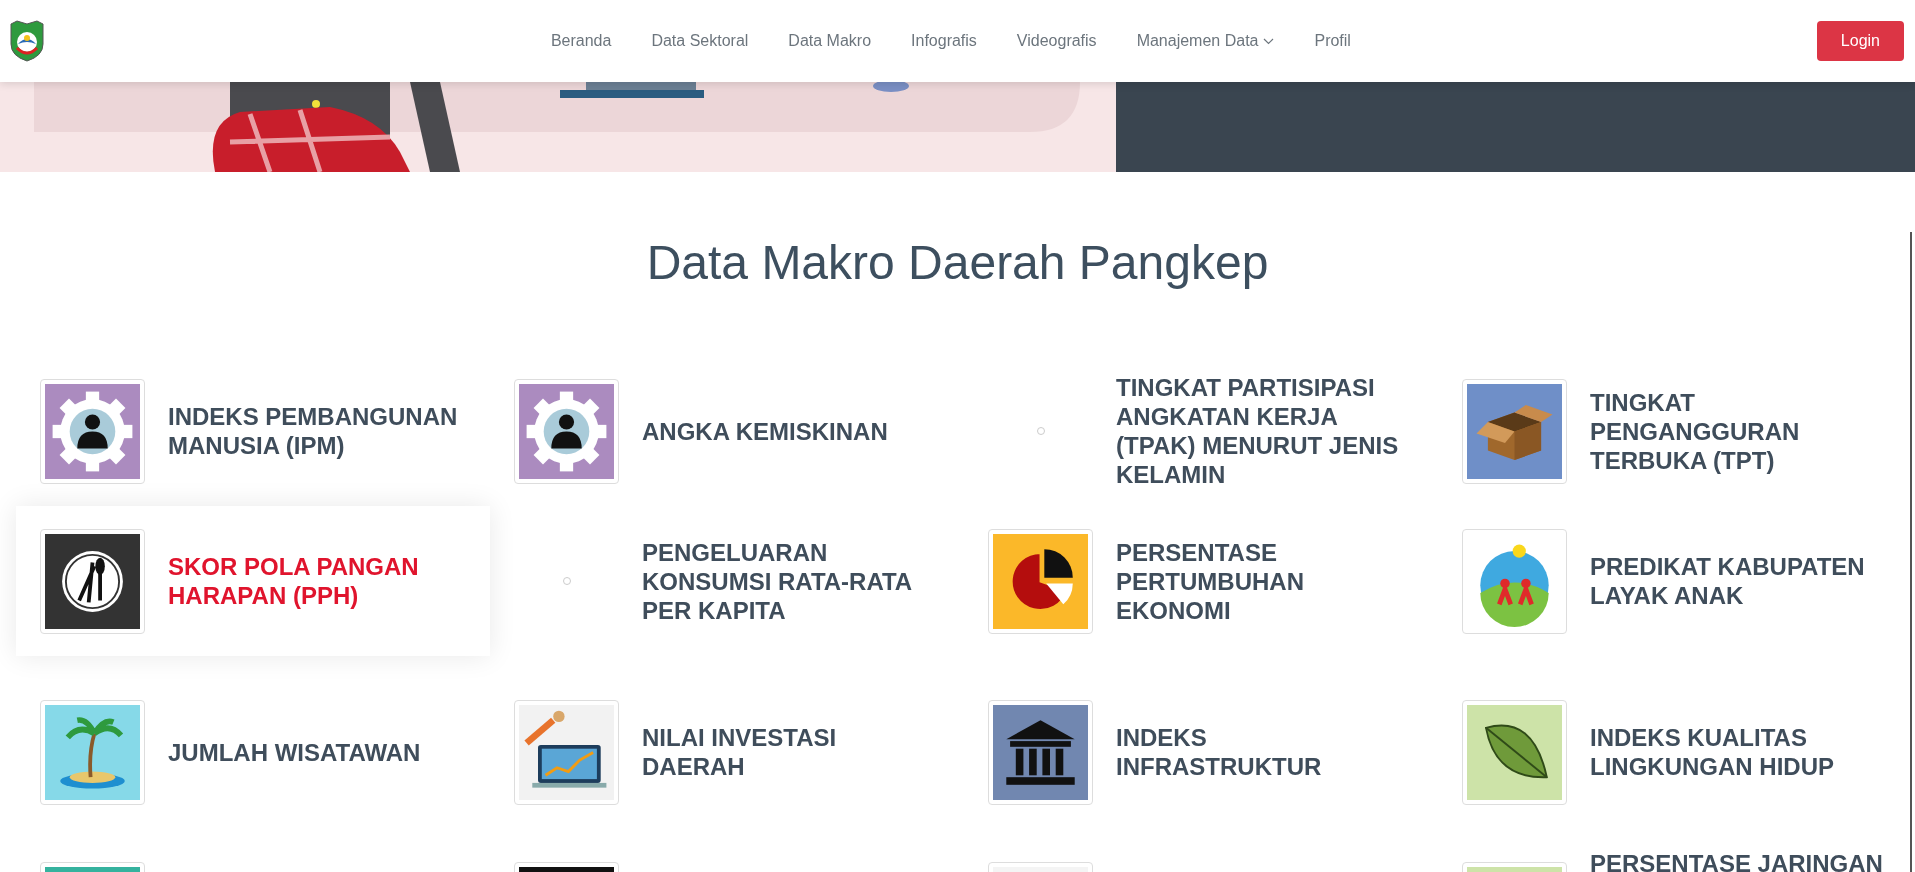 Image resolution: width=1915 pixels, height=872 pixels. Describe the element at coordinates (791, 581) in the screenshot. I see `indicator-link: PENGELUARAN KONSUMSI RATA-RATA PER KAPITA` at that location.